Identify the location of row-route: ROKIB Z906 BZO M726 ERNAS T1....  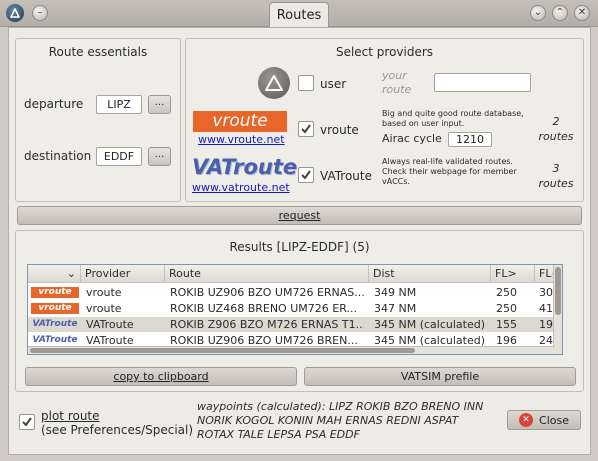
(267, 324).